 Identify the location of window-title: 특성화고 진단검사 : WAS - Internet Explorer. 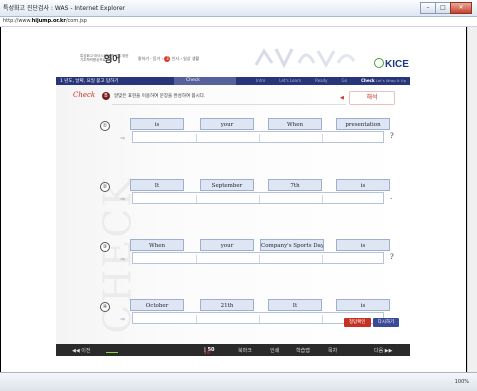
(64, 8).